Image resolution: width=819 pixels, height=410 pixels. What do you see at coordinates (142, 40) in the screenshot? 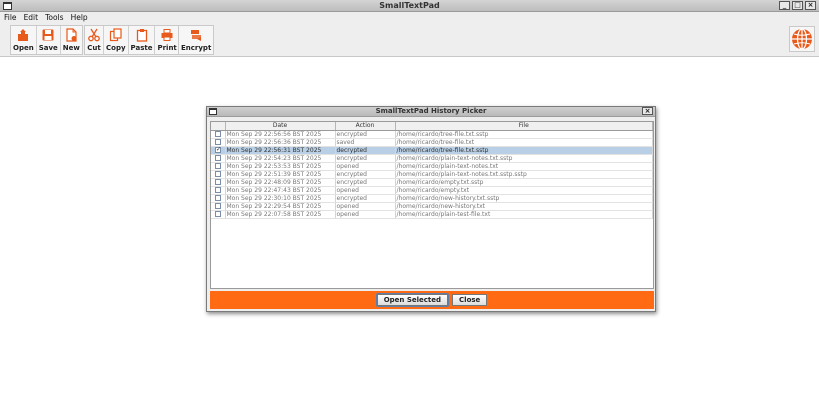
I see `paste-button: Paste` at bounding box center [142, 40].